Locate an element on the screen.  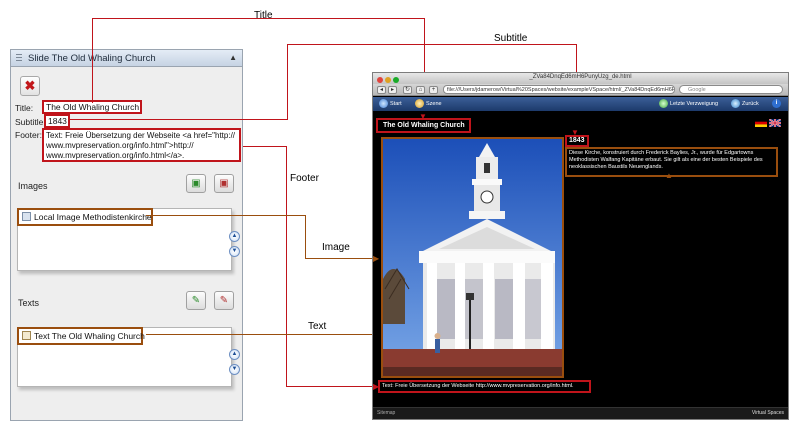
home-icon: ⌂ is located at coordinates (420, 90).